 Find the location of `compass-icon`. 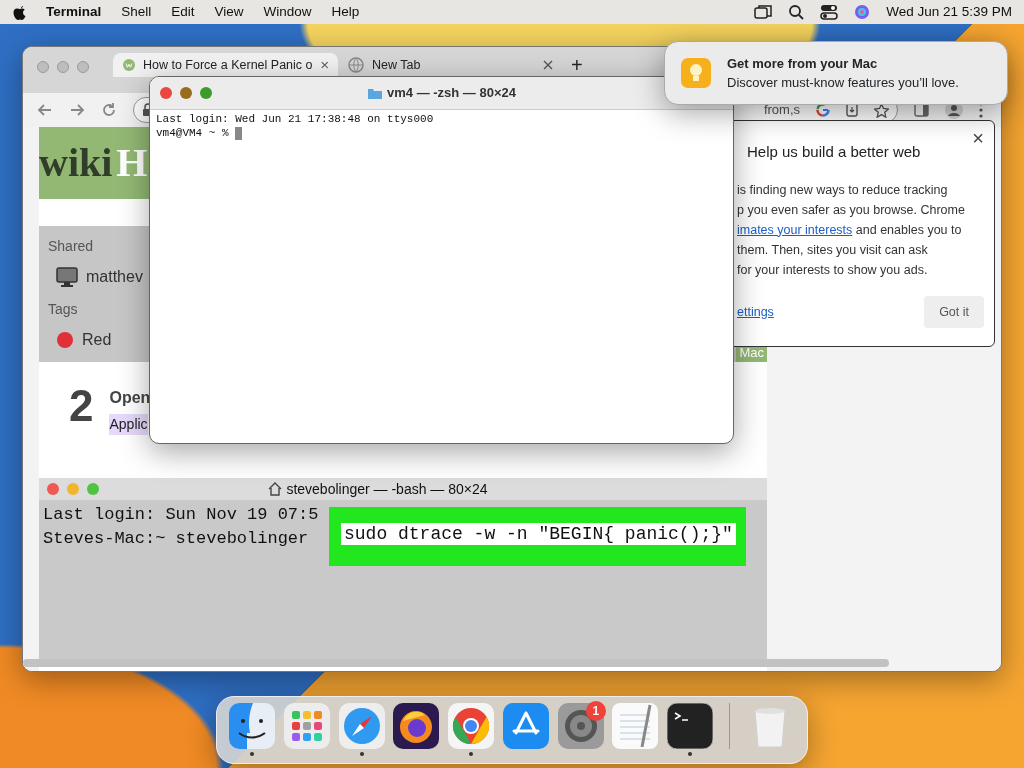

compass-icon is located at coordinates (361, 726).